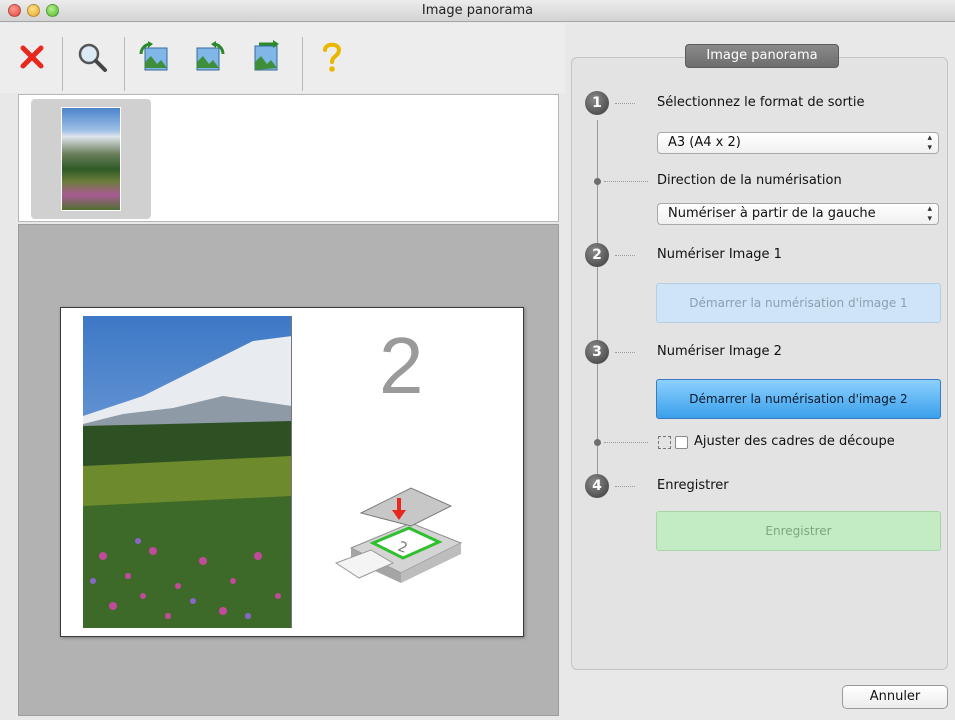  Describe the element at coordinates (288, 158) in the screenshot. I see `thumbnail-strip` at that location.